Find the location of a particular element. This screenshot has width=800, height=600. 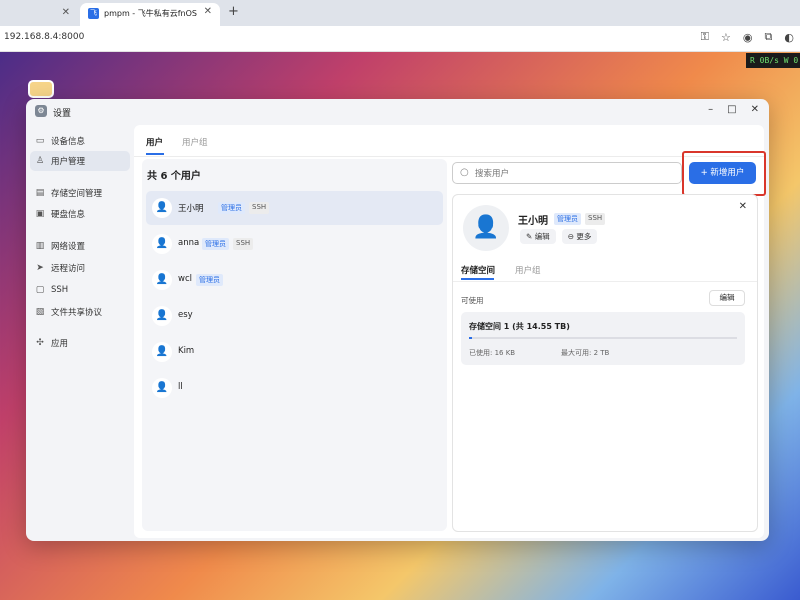

detail-badges: 管理员 SSH is located at coordinates (580, 219).